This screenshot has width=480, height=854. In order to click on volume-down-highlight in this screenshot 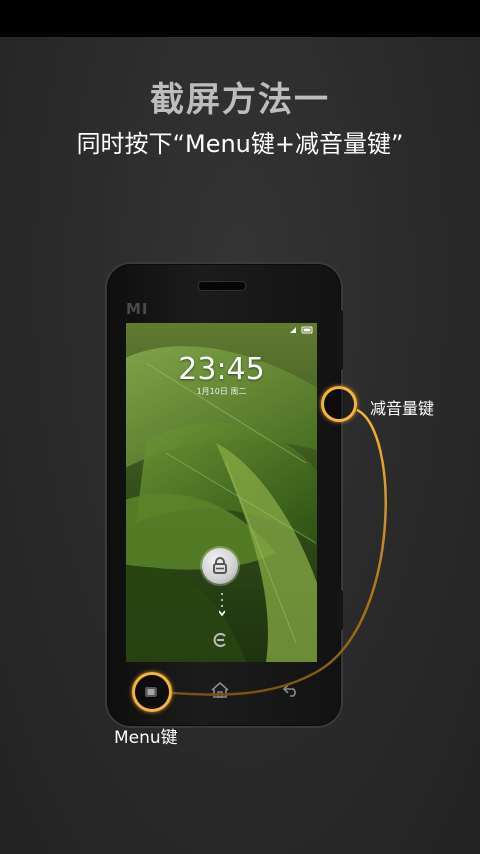, I will do `click(339, 404)`.